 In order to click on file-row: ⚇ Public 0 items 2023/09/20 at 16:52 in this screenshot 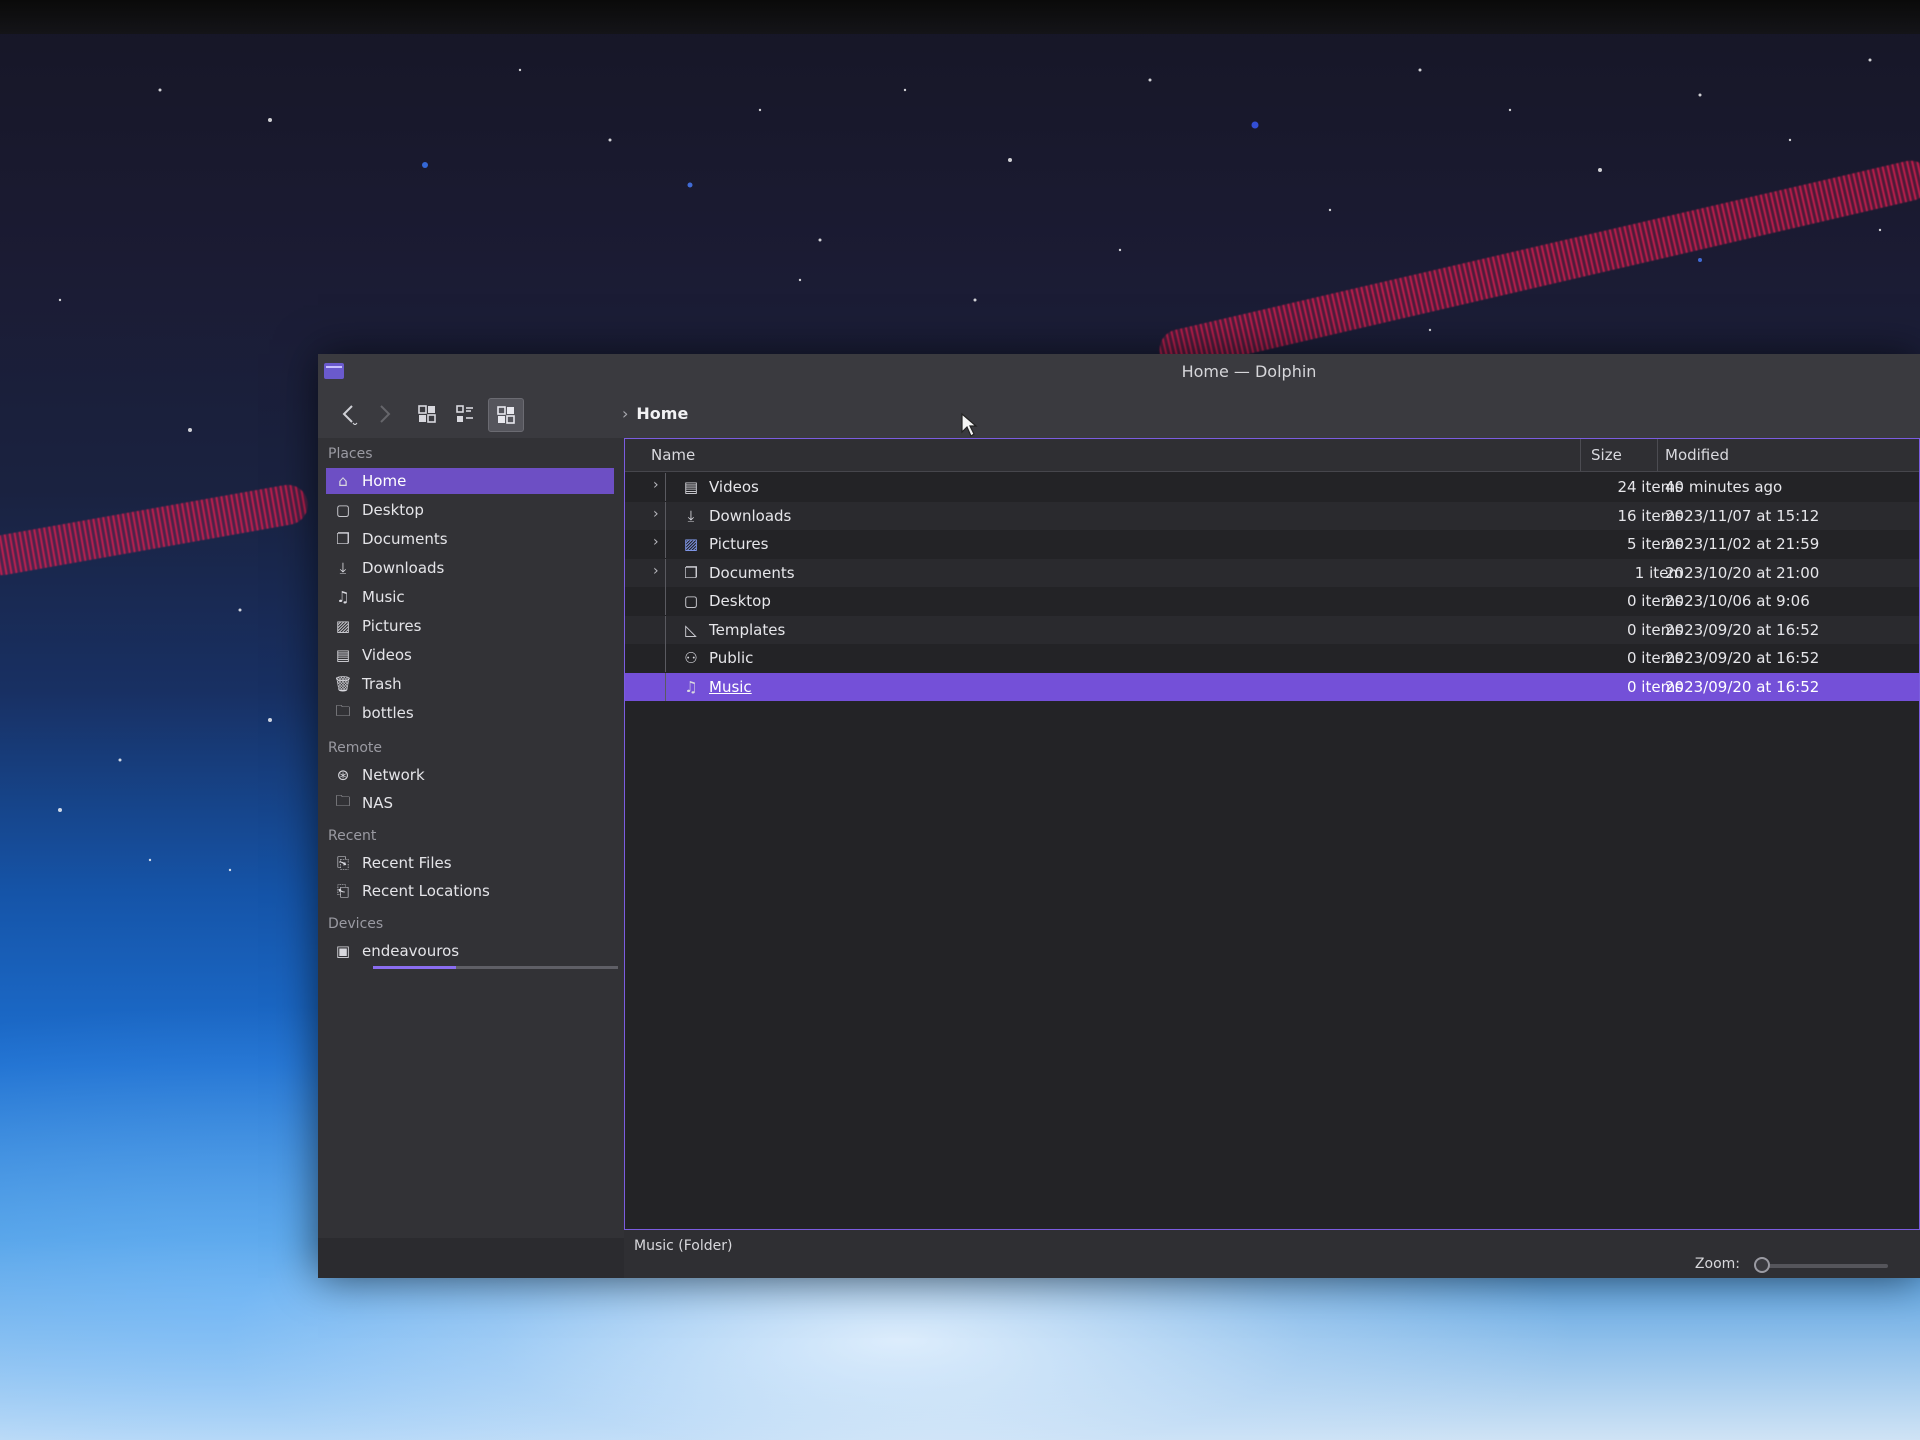, I will do `click(1272, 658)`.